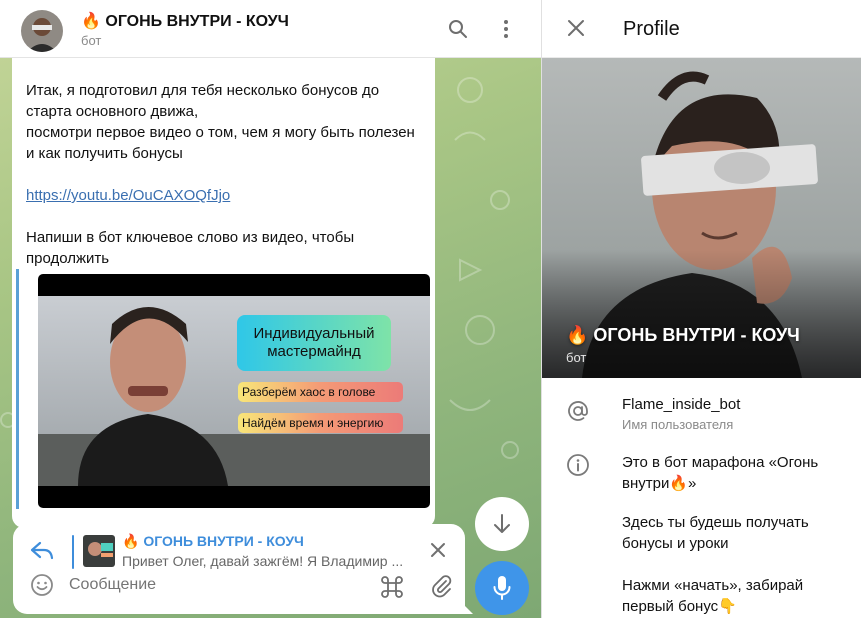 The height and width of the screenshot is (618, 861). What do you see at coordinates (720, 473) in the screenshot?
I see `bio-line-1: Это в бот марафона «Огонь внутри🔥»` at bounding box center [720, 473].